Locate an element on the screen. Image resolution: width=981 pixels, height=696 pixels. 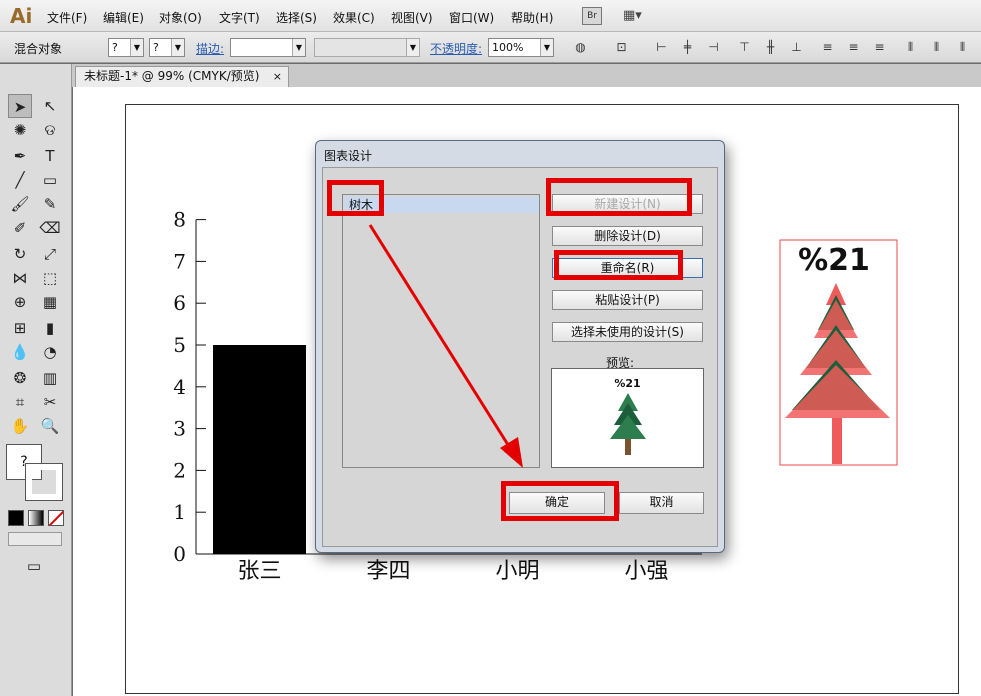
preview-box: %21 is located at coordinates (627, 418).